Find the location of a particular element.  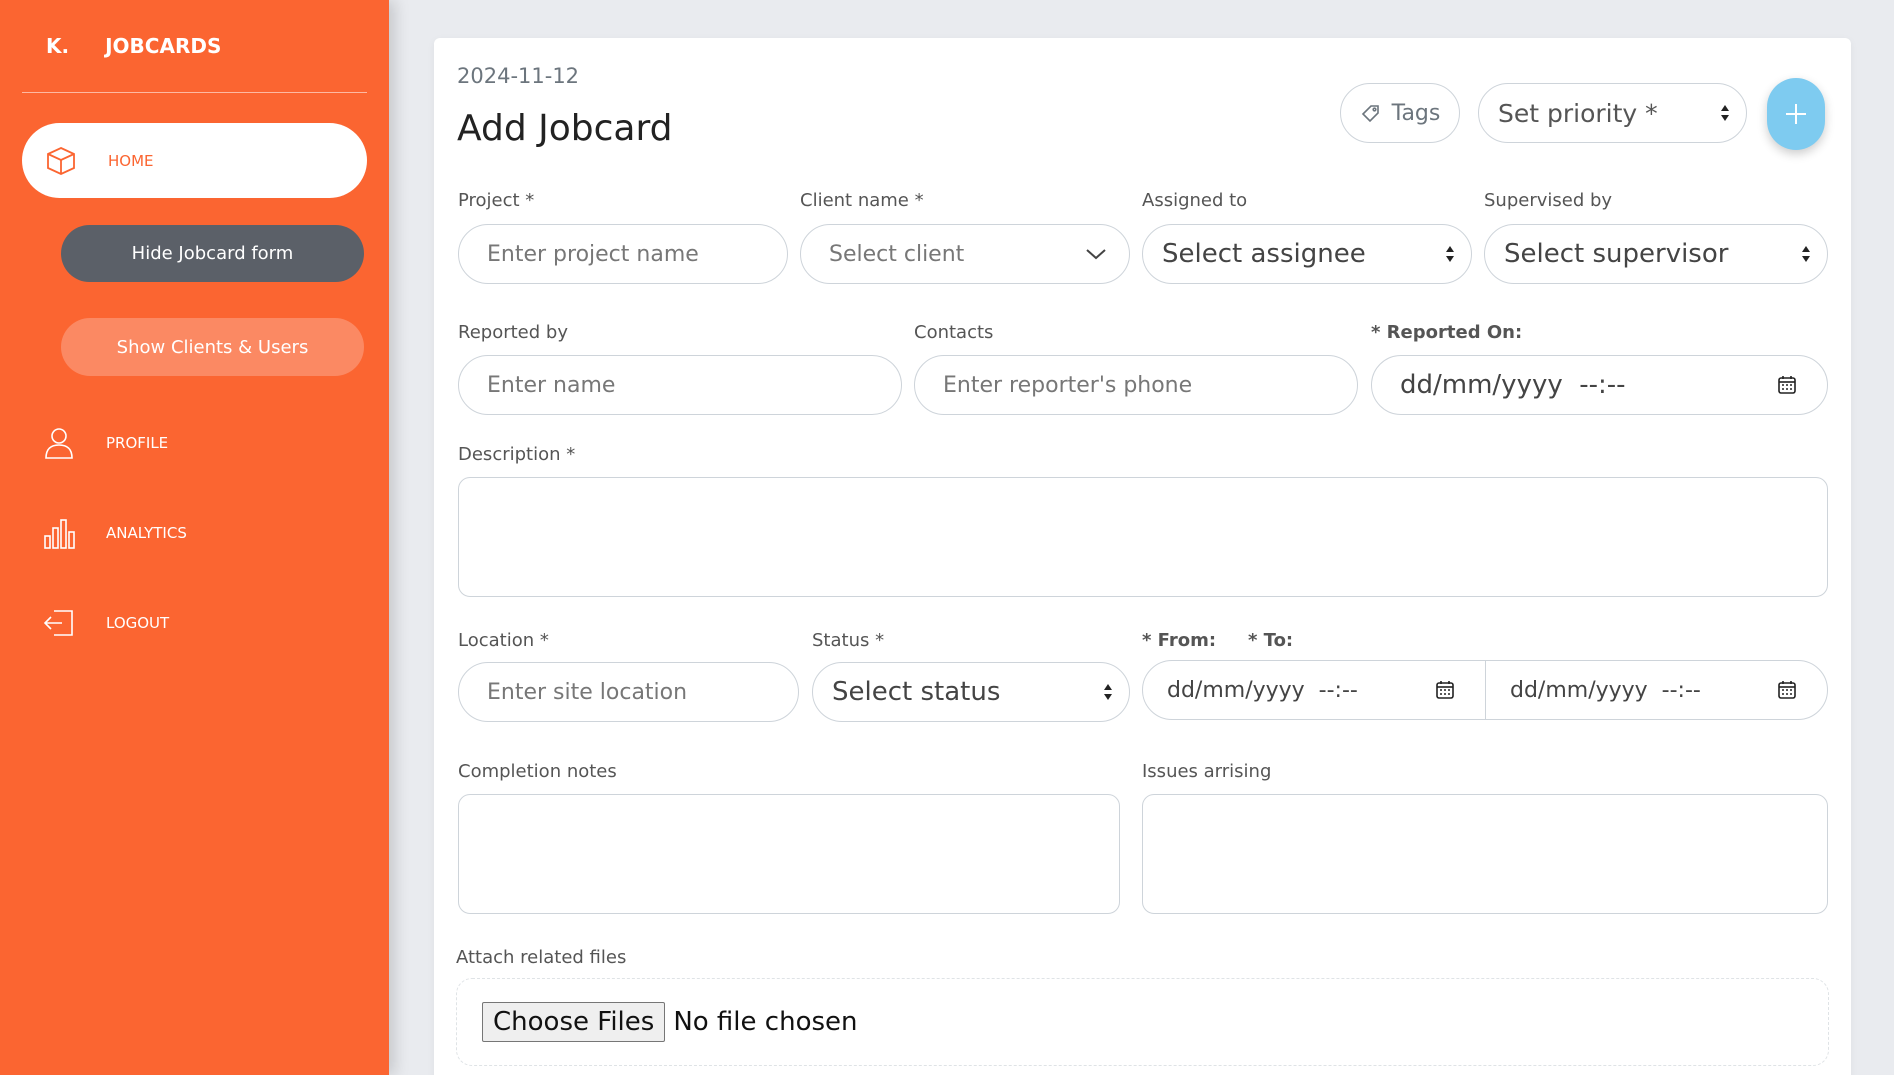

status-label: Status * is located at coordinates (848, 640).